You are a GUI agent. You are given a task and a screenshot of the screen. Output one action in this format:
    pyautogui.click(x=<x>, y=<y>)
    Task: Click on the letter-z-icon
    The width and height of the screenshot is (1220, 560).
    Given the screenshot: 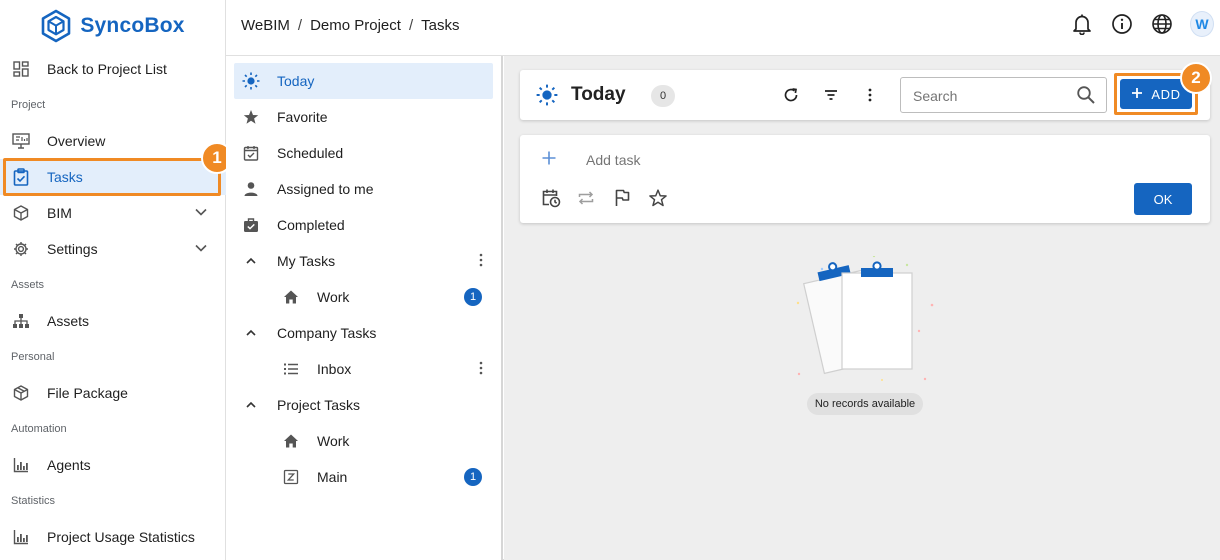 What is the action you would take?
    pyautogui.click(x=291, y=477)
    